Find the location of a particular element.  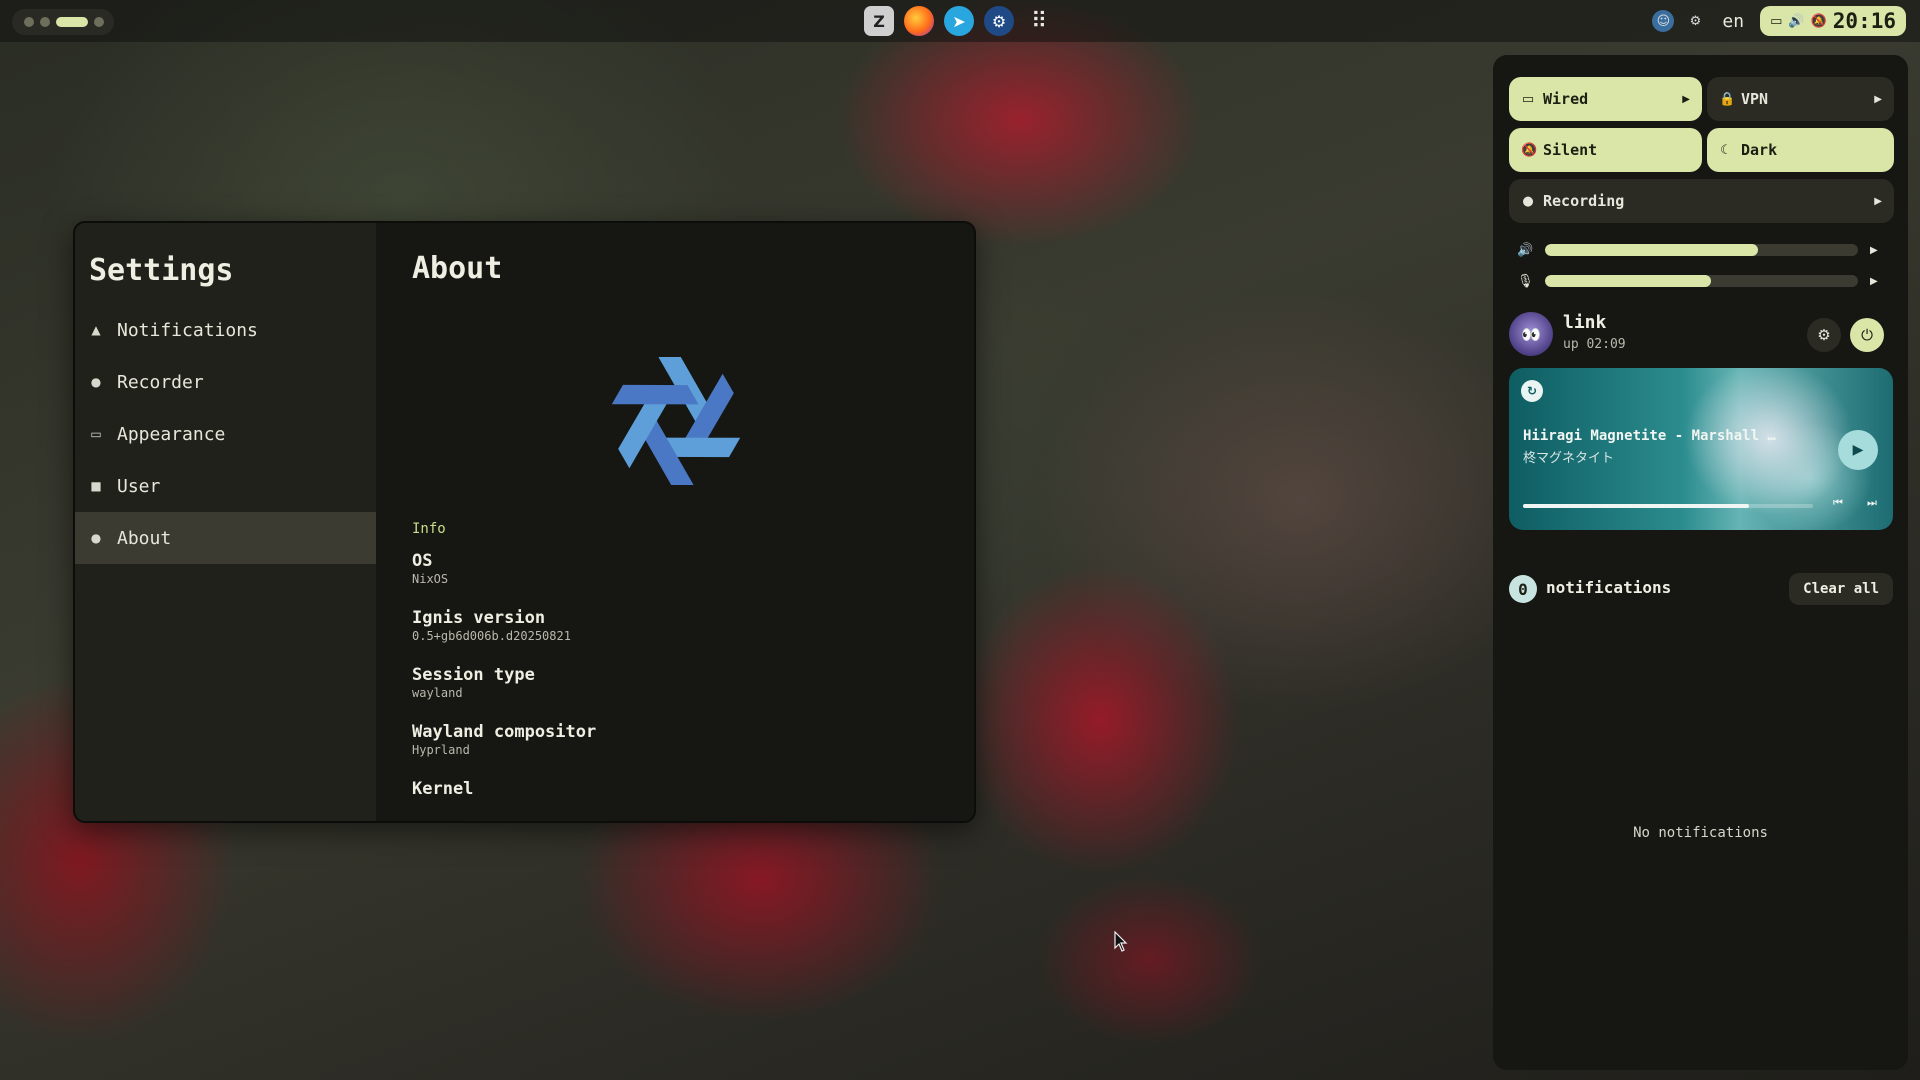

recording-tile: ● Recording ▶ is located at coordinates (1701, 201).